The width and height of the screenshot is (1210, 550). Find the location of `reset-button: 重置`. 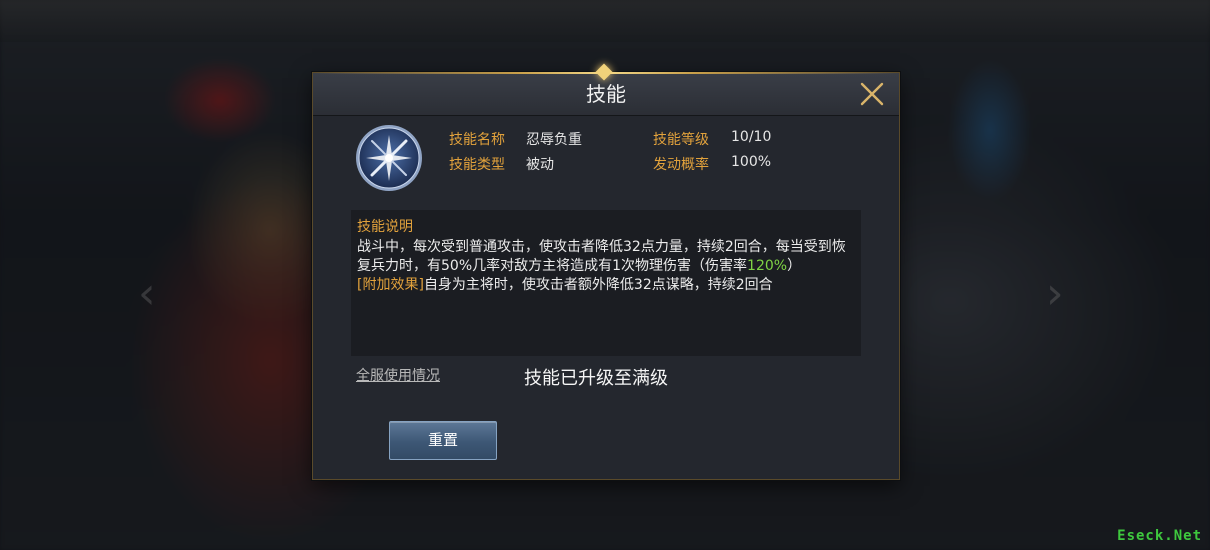

reset-button: 重置 is located at coordinates (443, 440).